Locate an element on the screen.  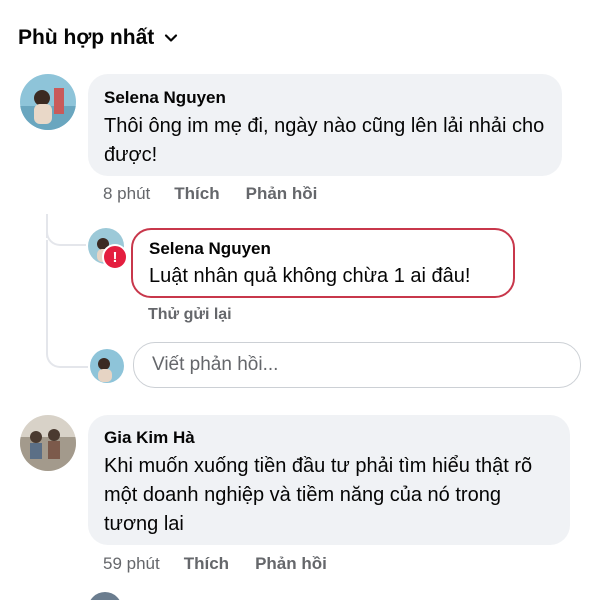
comment-timestamp: 59 phút is located at coordinates (131, 564).